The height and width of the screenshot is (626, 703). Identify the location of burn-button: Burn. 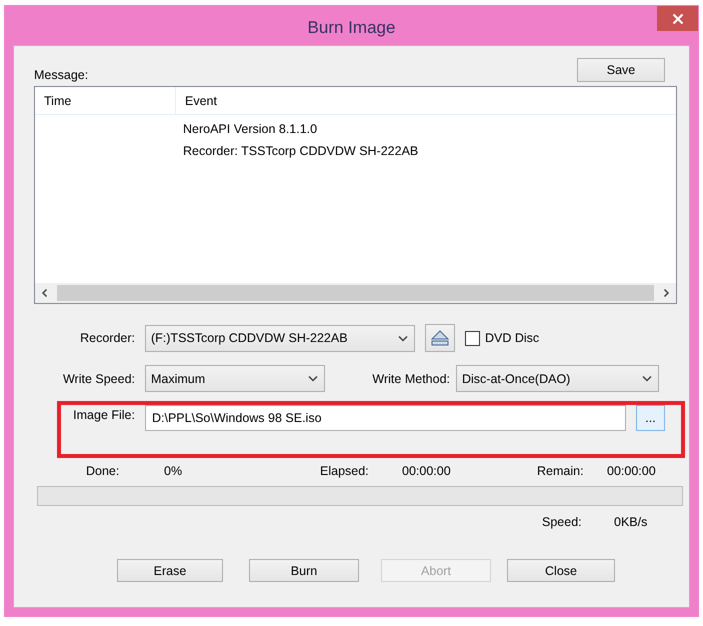
(304, 570).